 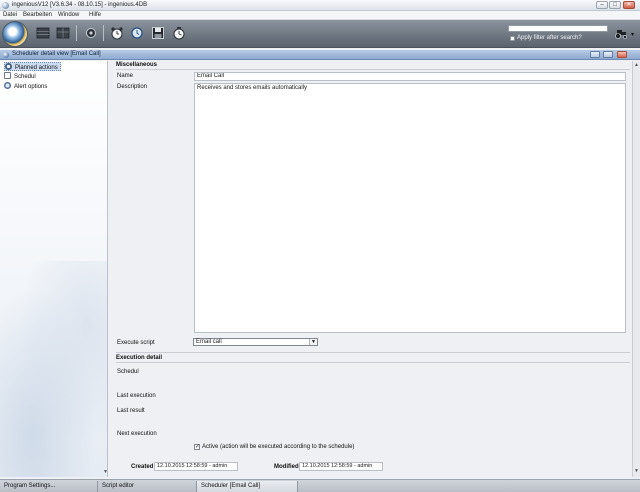 What do you see at coordinates (136, 343) in the screenshot?
I see `execute-script-label: Execute script` at bounding box center [136, 343].